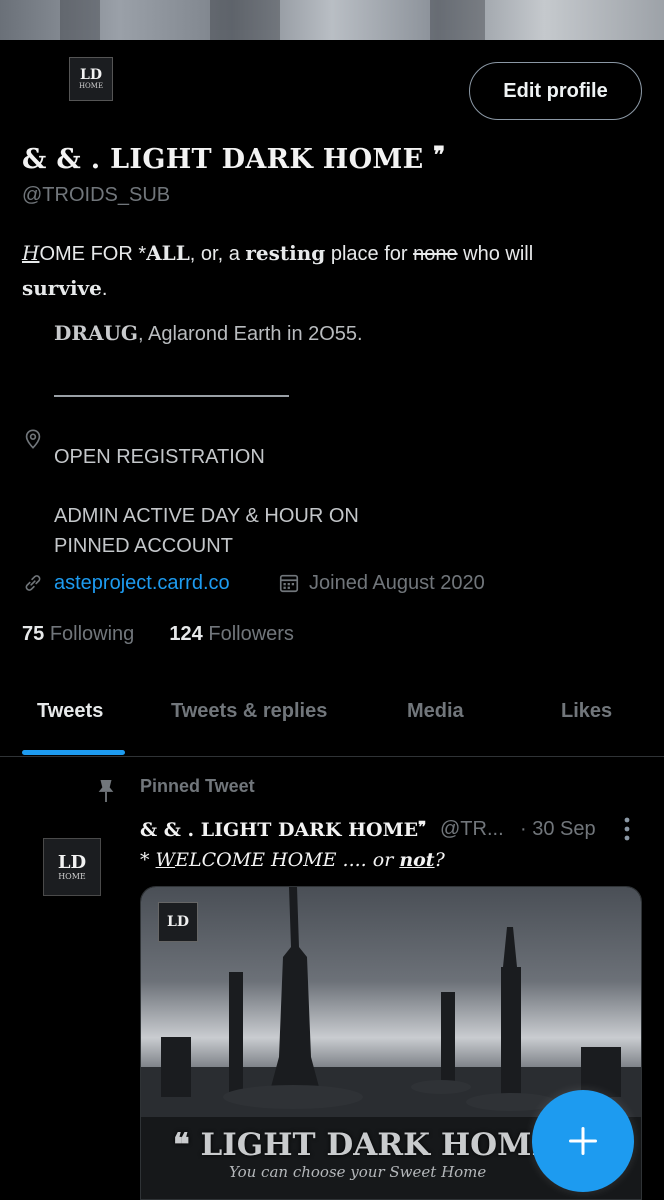 This screenshot has width=664, height=1200. I want to click on profile-name-mark: ❞, so click(439, 155).